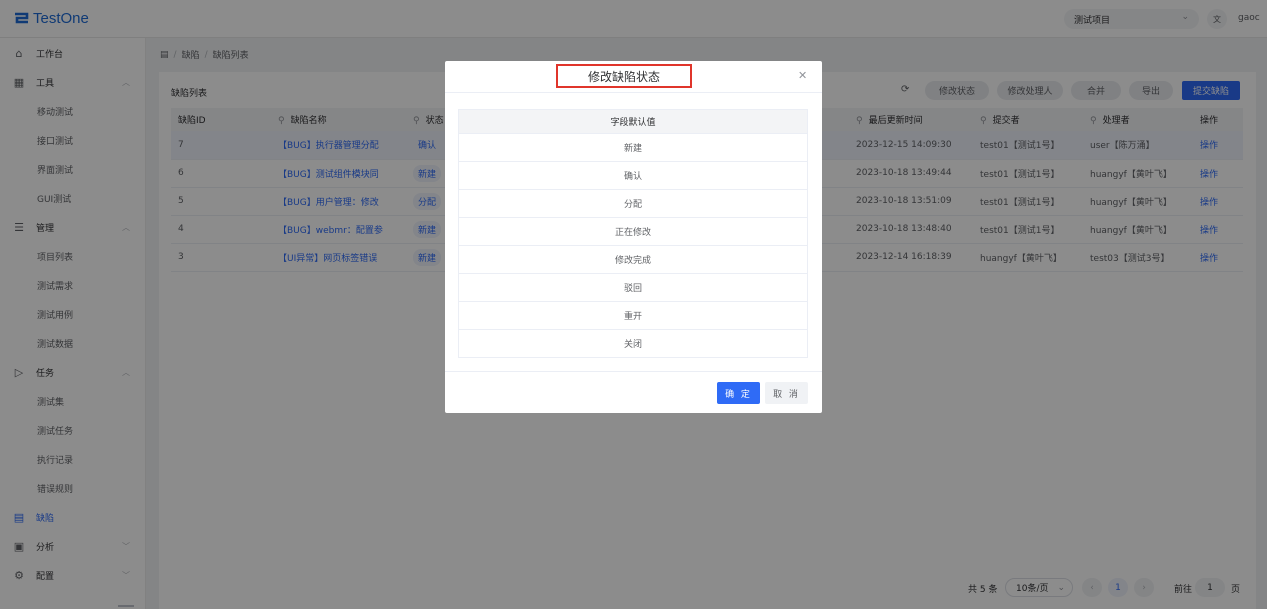 This screenshot has height=609, width=1267. Describe the element at coordinates (624, 76) in the screenshot. I see `dialog-title: 修改缺陷状态` at that location.